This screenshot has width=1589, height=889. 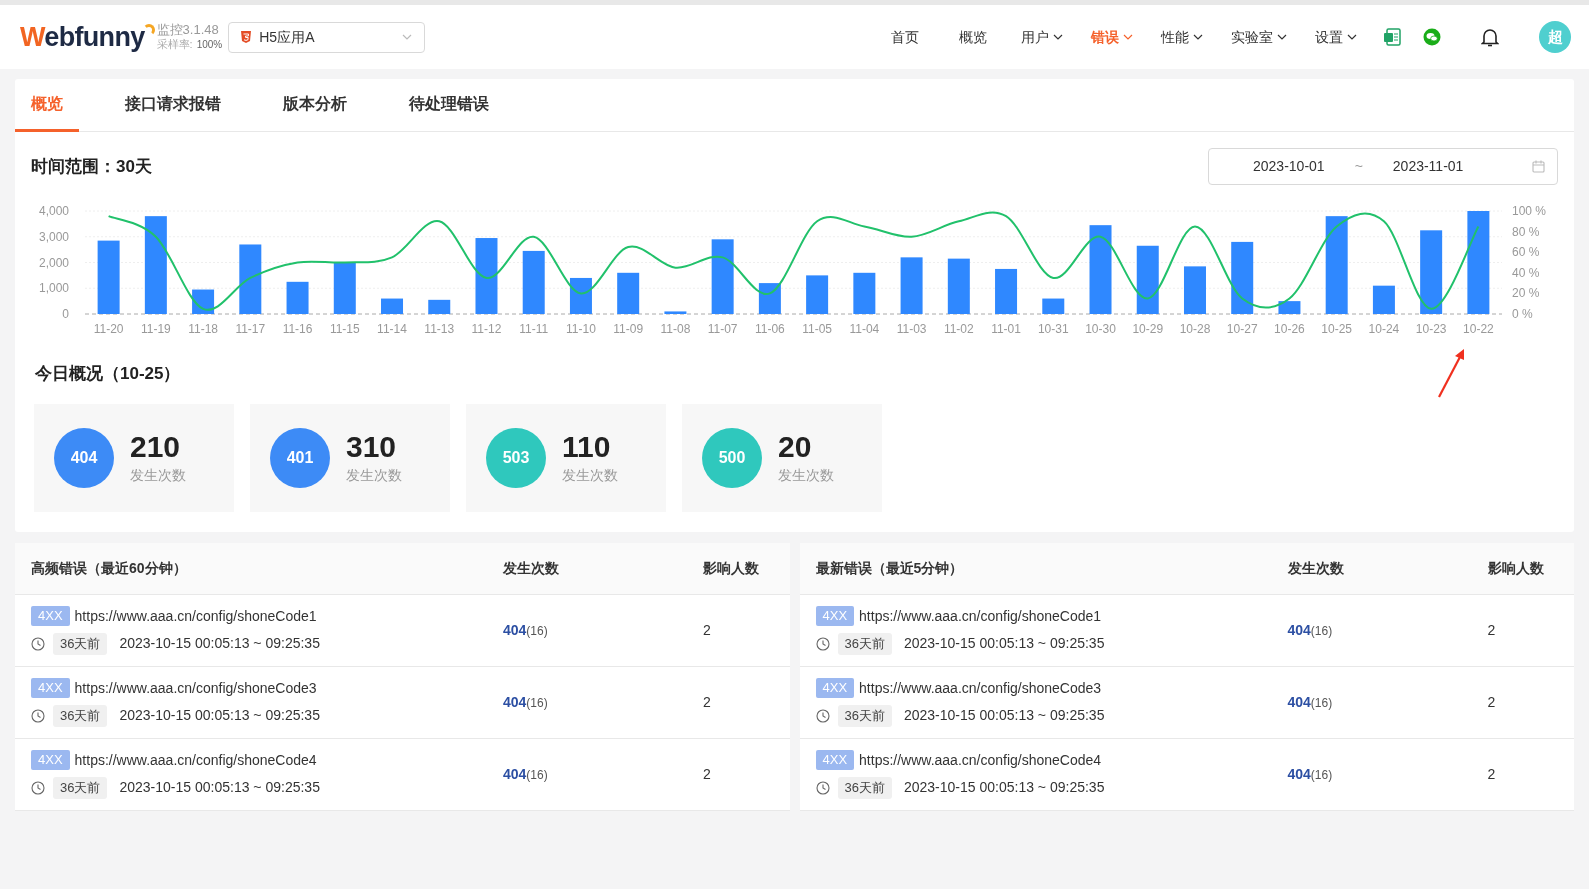 What do you see at coordinates (1259, 37) in the screenshot?
I see `nav-item: 实验室` at bounding box center [1259, 37].